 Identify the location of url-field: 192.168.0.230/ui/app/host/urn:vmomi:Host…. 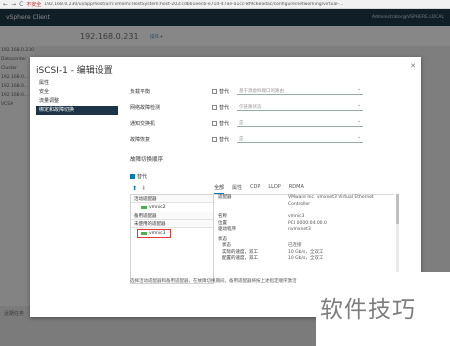
(193, 4).